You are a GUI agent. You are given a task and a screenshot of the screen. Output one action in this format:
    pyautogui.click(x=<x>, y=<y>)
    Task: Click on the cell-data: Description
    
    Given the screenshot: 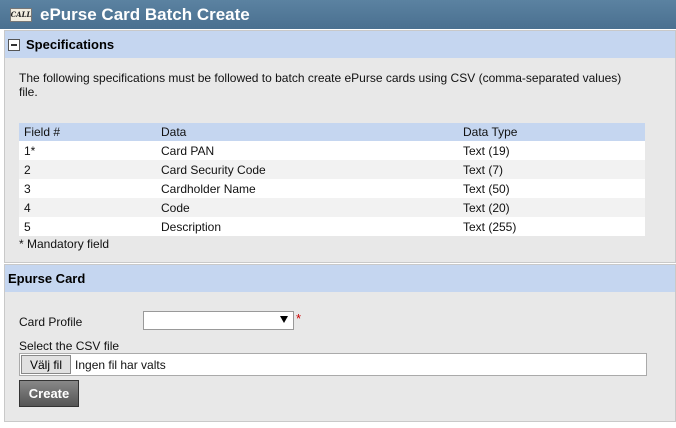 What is the action you would take?
    pyautogui.click(x=307, y=226)
    